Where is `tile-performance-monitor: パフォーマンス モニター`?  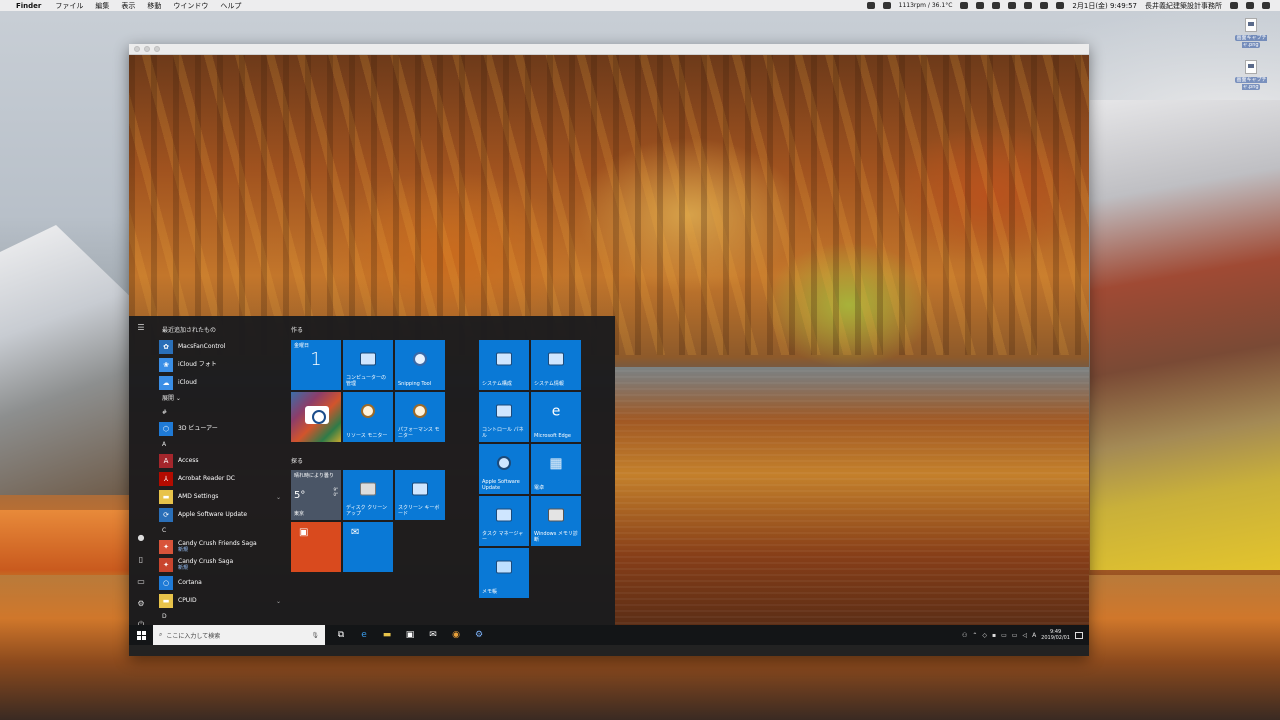 tile-performance-monitor: パフォーマンス モニター is located at coordinates (420, 417).